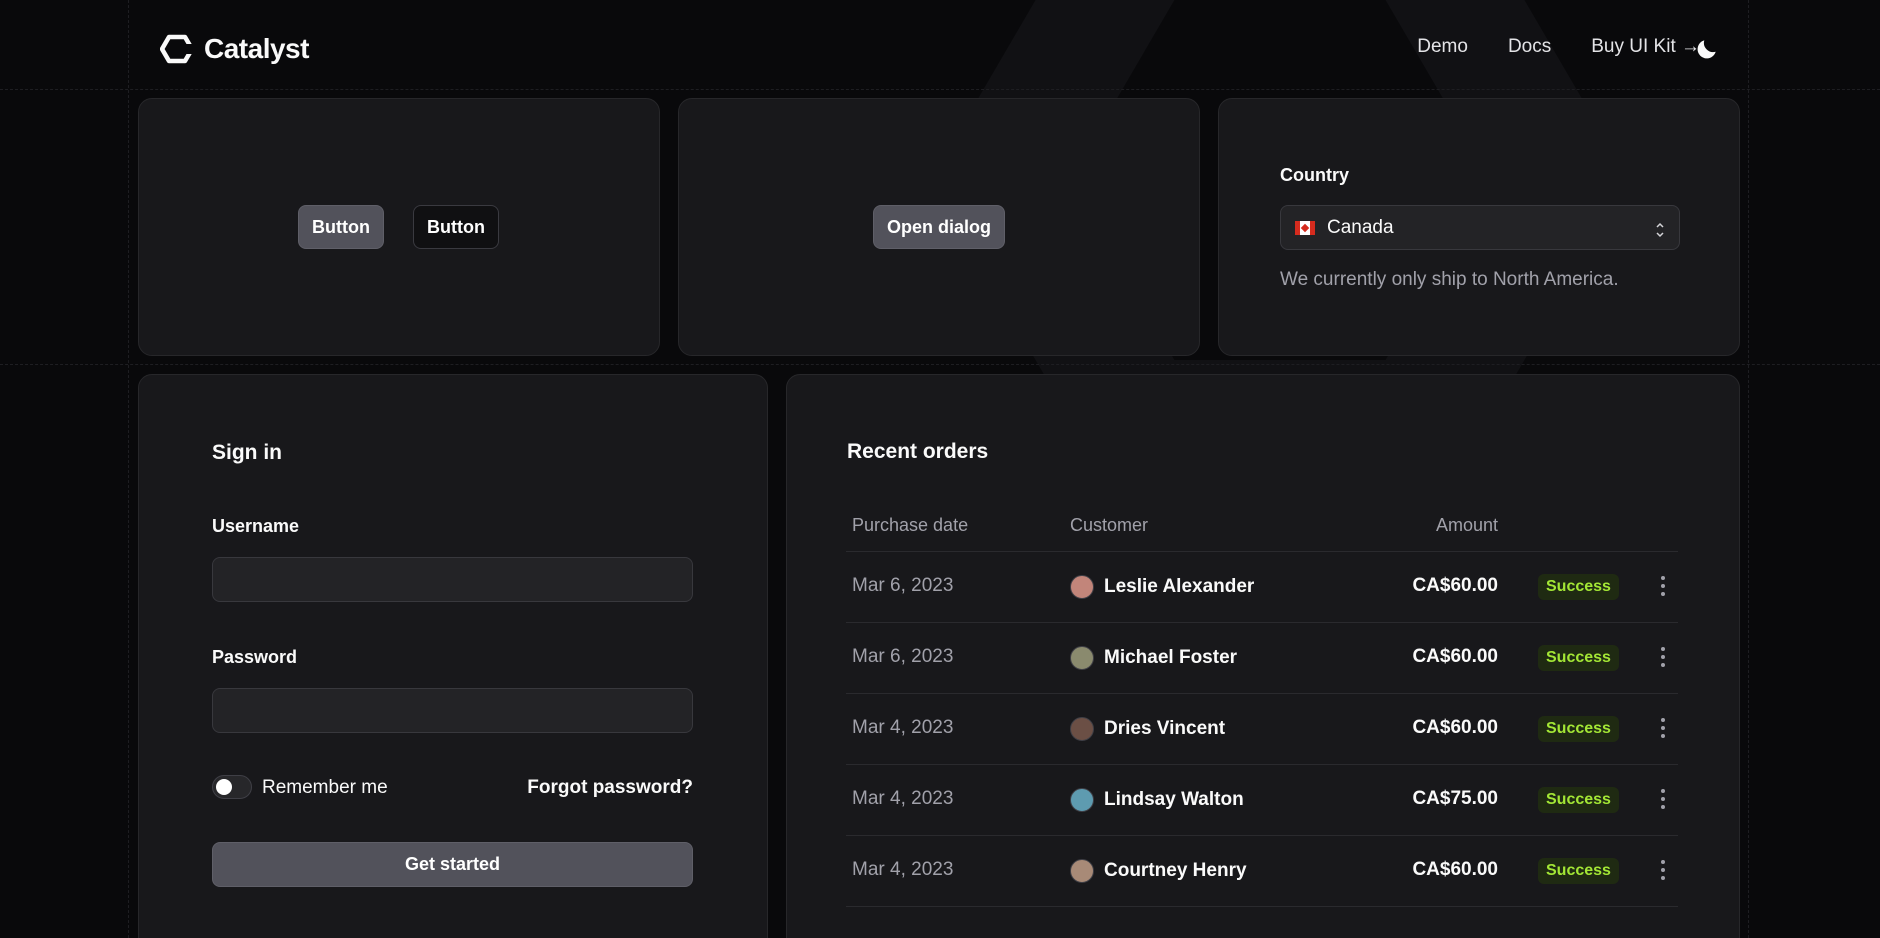 Image resolution: width=1880 pixels, height=938 pixels. What do you see at coordinates (1175, 870) in the screenshot?
I see `customer-name: Courtney Henry` at bounding box center [1175, 870].